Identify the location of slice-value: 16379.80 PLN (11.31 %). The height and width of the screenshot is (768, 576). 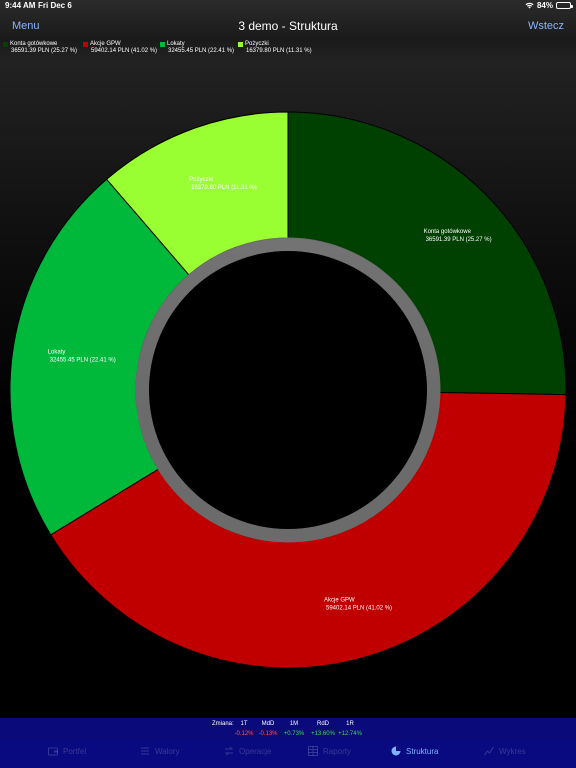
(224, 188).